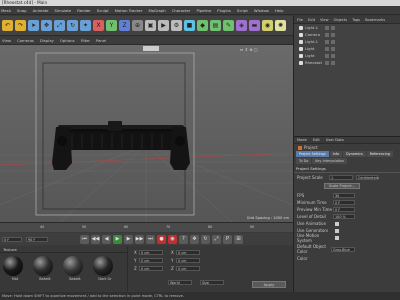 The height and width of the screenshot is (300, 400). Describe the element at coordinates (344, 195) in the screenshot. I see `attribute-value-field: 30` at that location.